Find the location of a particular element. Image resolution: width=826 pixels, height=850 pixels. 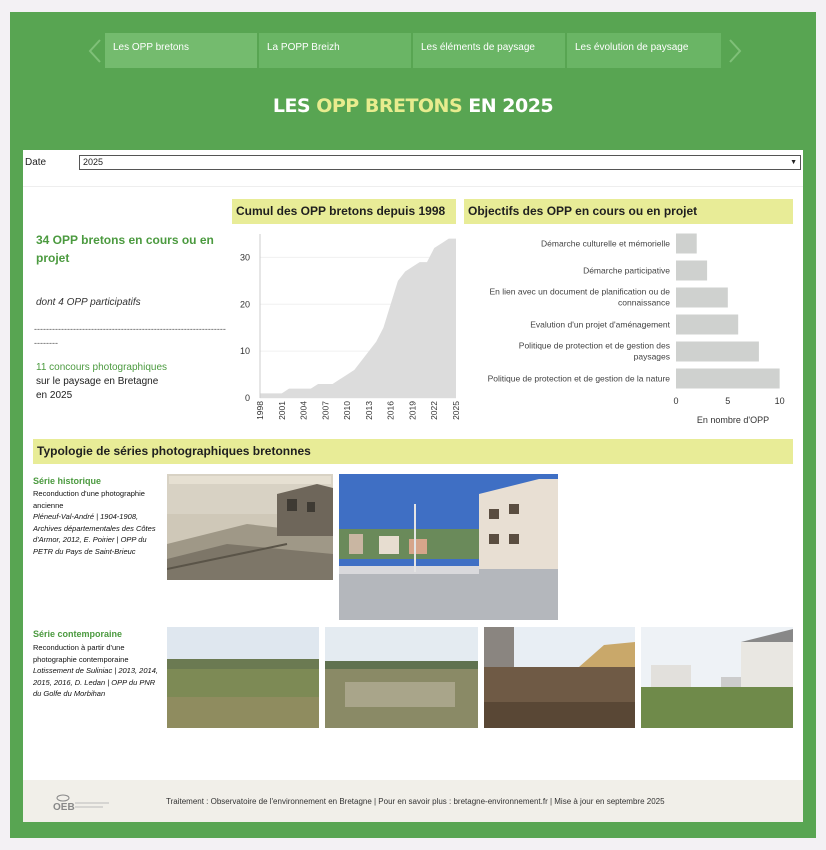

date-filter-label: Date is located at coordinates (36, 162).